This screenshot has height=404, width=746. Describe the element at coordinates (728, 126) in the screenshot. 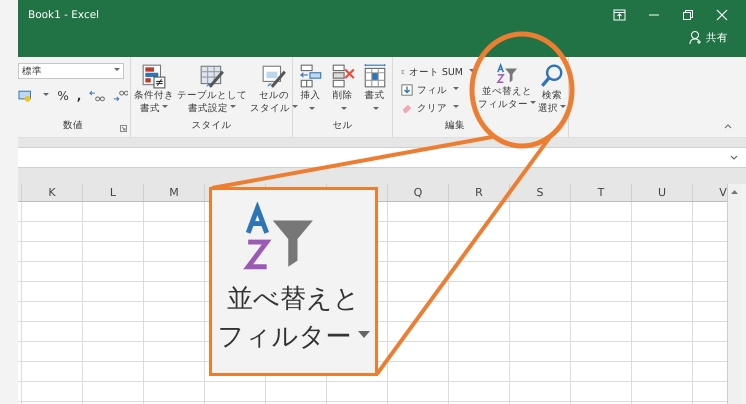

I see `collapse-ribbon-icon` at that location.